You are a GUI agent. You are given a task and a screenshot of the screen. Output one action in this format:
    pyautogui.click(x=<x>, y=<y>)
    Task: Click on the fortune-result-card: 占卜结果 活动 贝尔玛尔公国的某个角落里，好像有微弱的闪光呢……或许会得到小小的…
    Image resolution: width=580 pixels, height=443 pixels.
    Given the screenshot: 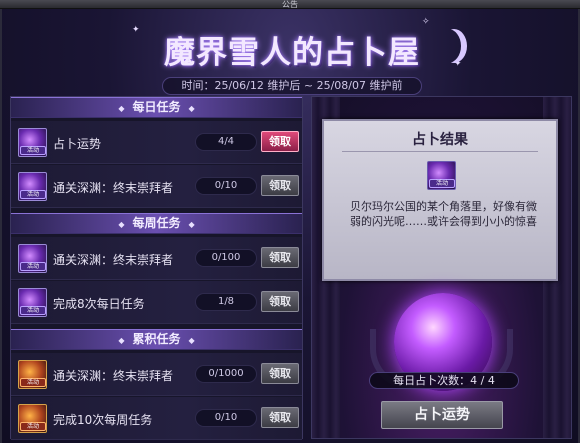 What is the action you would take?
    pyautogui.click(x=440, y=200)
    